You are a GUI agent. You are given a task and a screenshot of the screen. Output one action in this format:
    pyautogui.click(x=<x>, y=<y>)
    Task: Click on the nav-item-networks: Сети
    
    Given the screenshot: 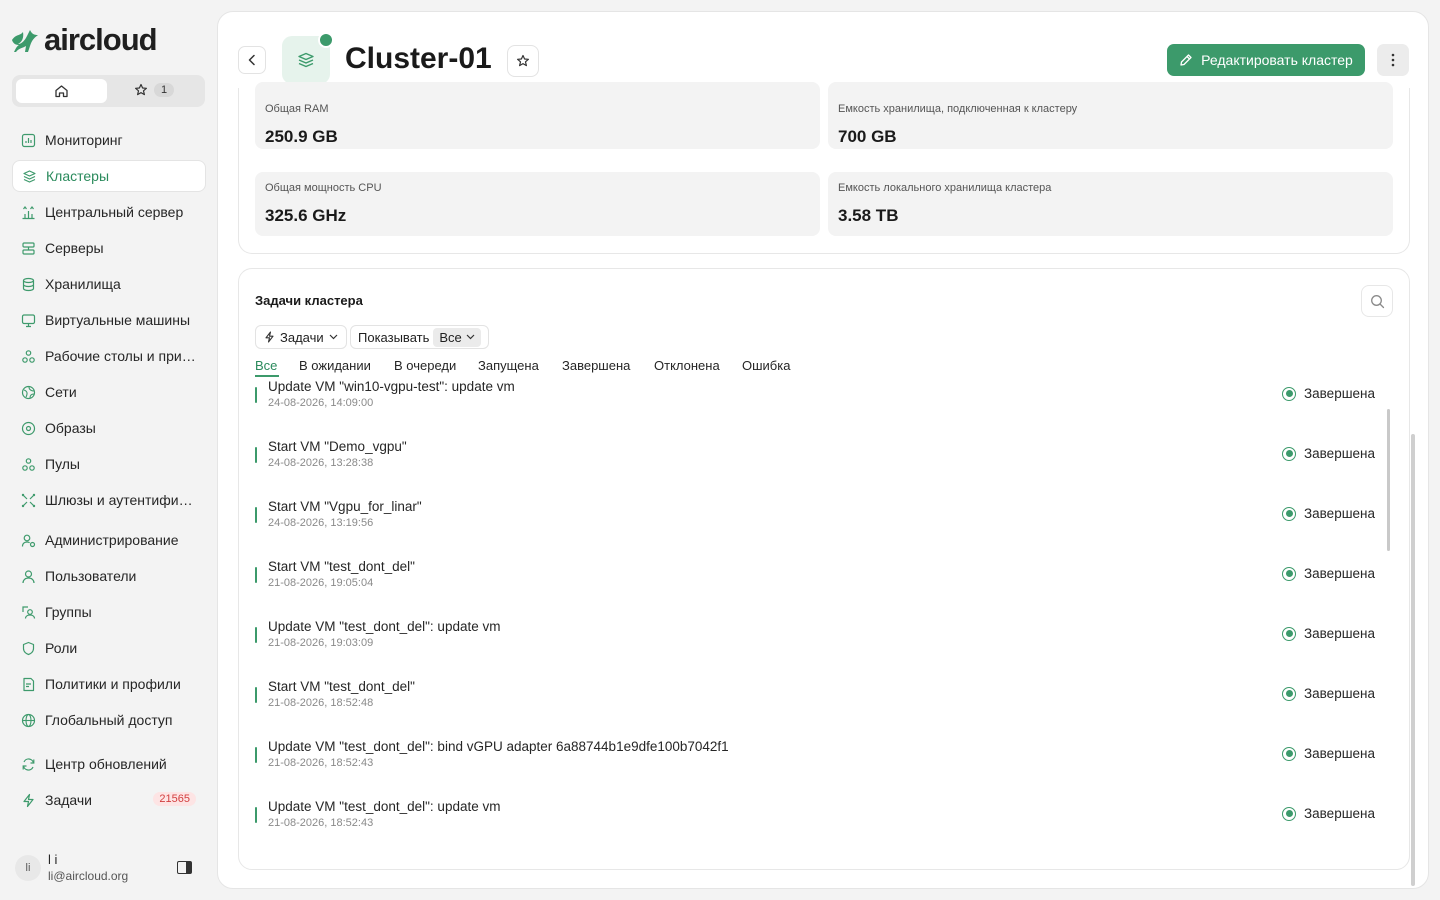 What is the action you would take?
    pyautogui.click(x=109, y=392)
    